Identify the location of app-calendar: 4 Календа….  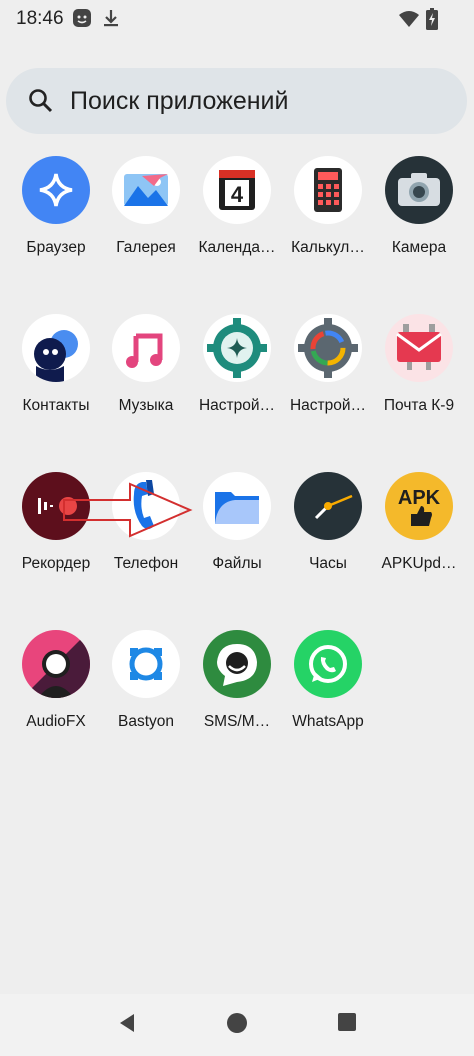
(237, 210).